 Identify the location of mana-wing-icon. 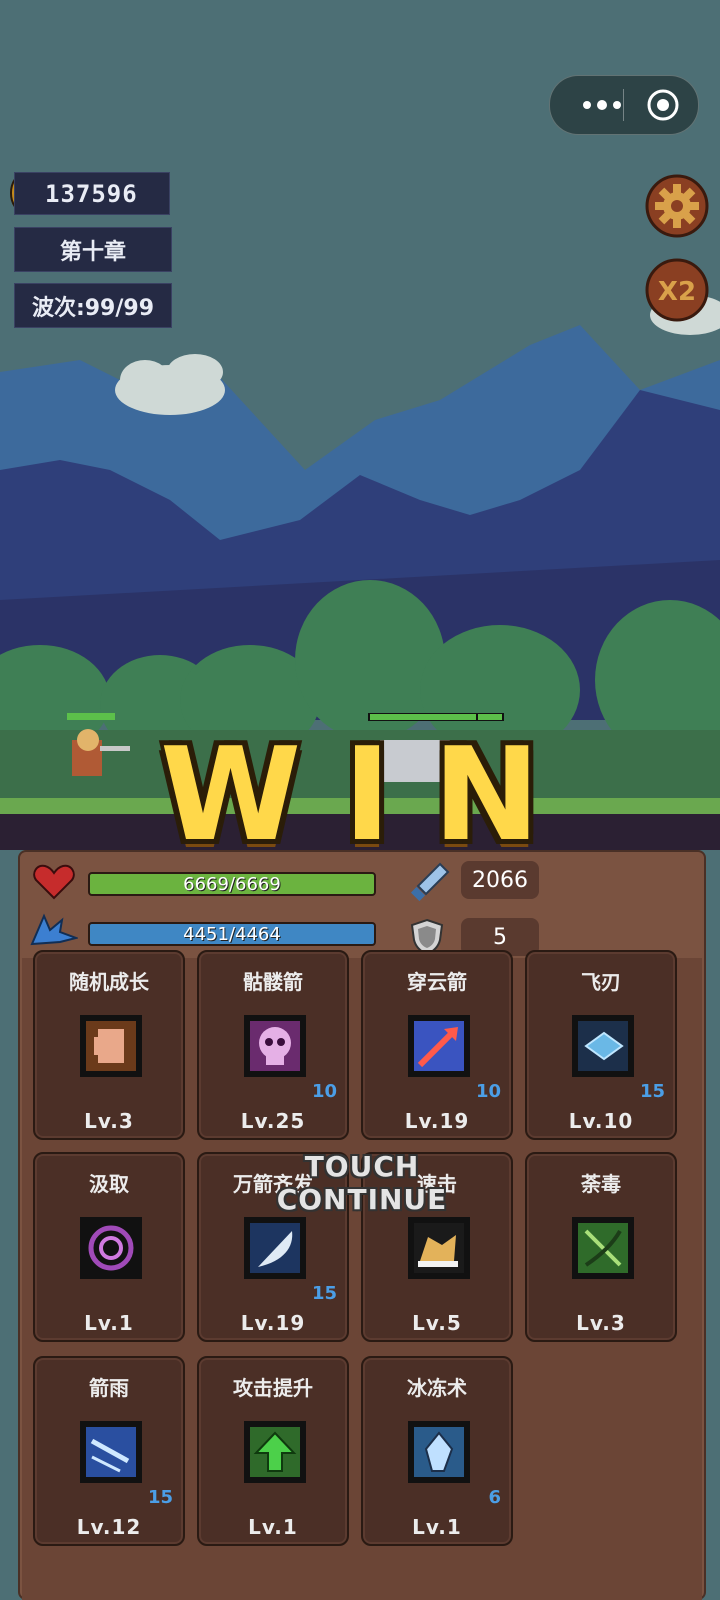
(54, 929).